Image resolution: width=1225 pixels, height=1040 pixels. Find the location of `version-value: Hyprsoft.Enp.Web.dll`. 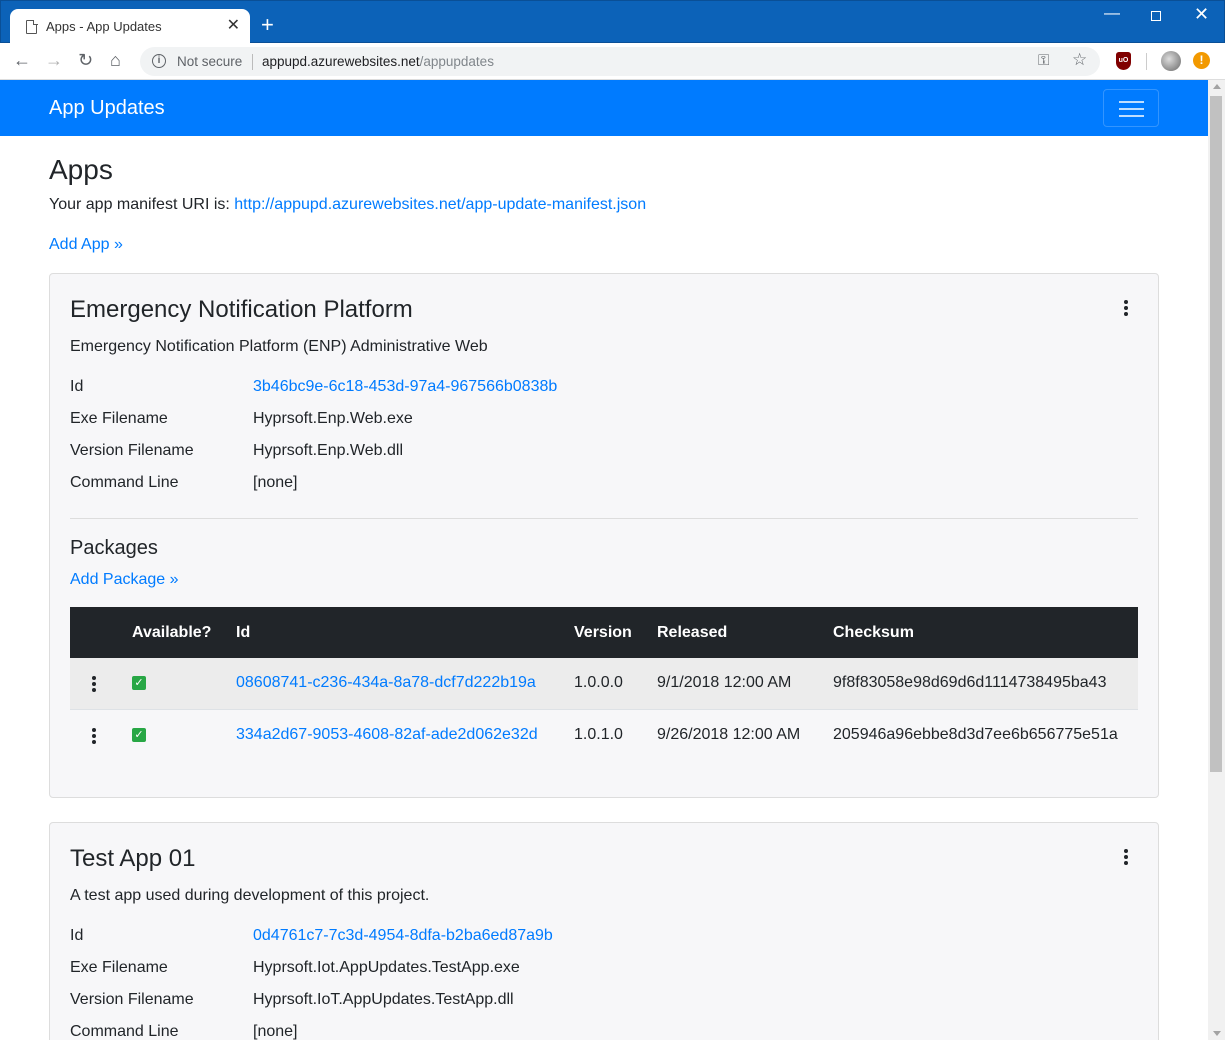

version-value: Hyprsoft.Enp.Web.dll is located at coordinates (328, 450).